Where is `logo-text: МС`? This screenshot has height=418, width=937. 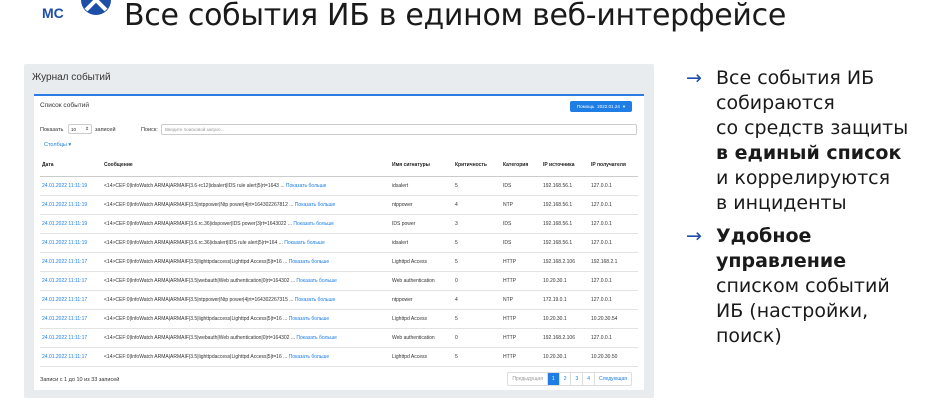
logo-text: МС is located at coordinates (53, 13).